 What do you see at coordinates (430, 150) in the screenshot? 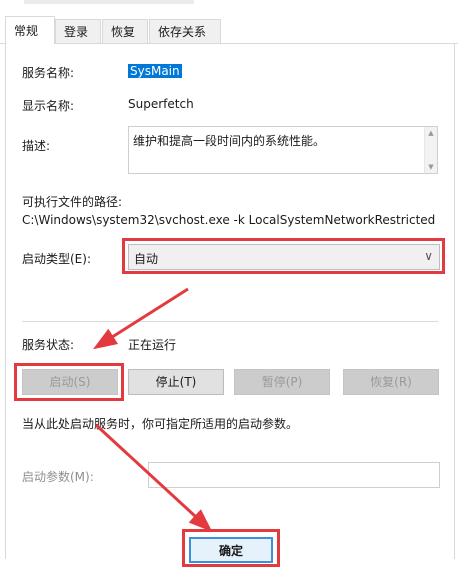
I see `description-scrollbar: ▲ ▼` at bounding box center [430, 150].